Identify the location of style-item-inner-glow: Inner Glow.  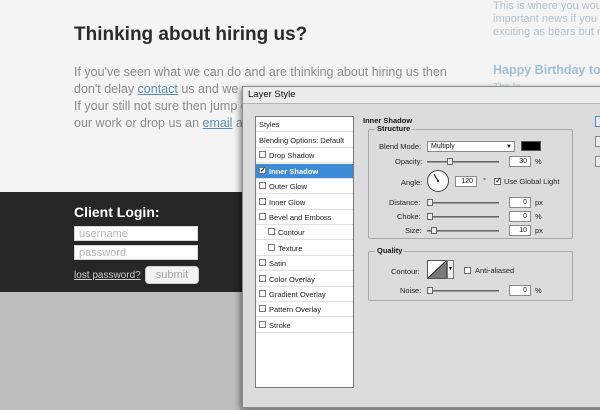
(304, 202).